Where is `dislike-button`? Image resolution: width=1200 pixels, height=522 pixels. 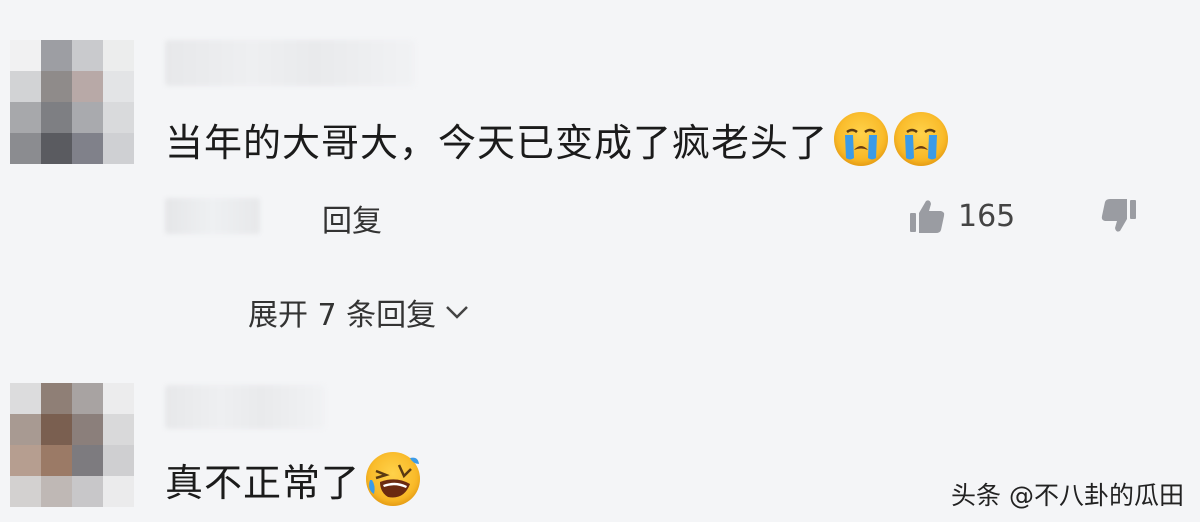 dislike-button is located at coordinates (1118, 218).